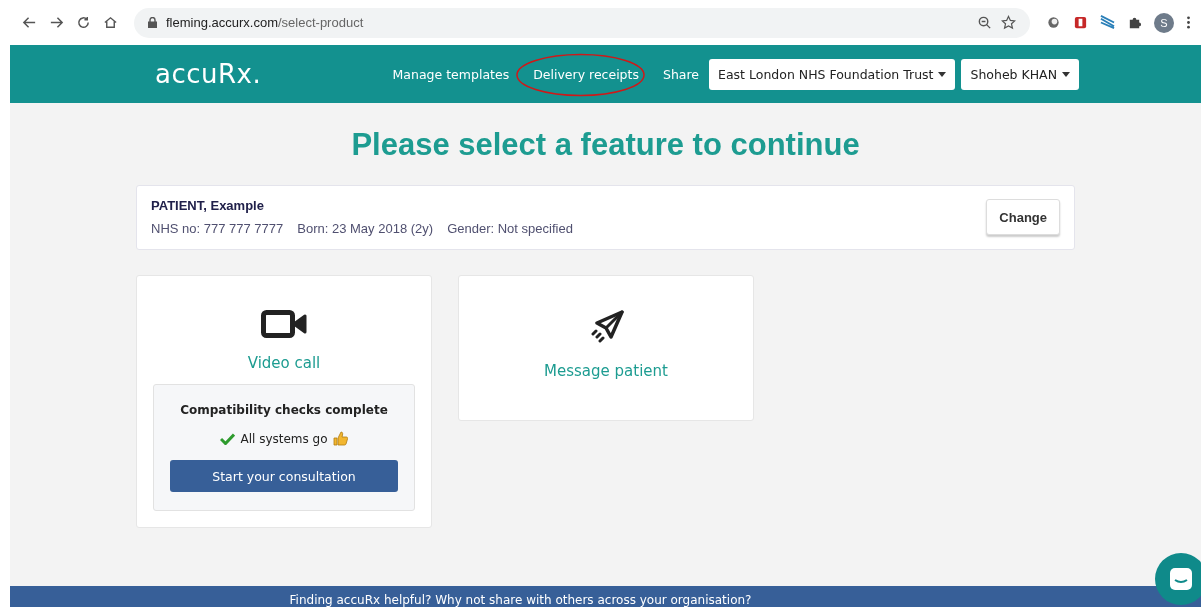 The image size is (1201, 607). What do you see at coordinates (284, 410) in the screenshot?
I see `checks-title: Compatibility checks complete` at bounding box center [284, 410].